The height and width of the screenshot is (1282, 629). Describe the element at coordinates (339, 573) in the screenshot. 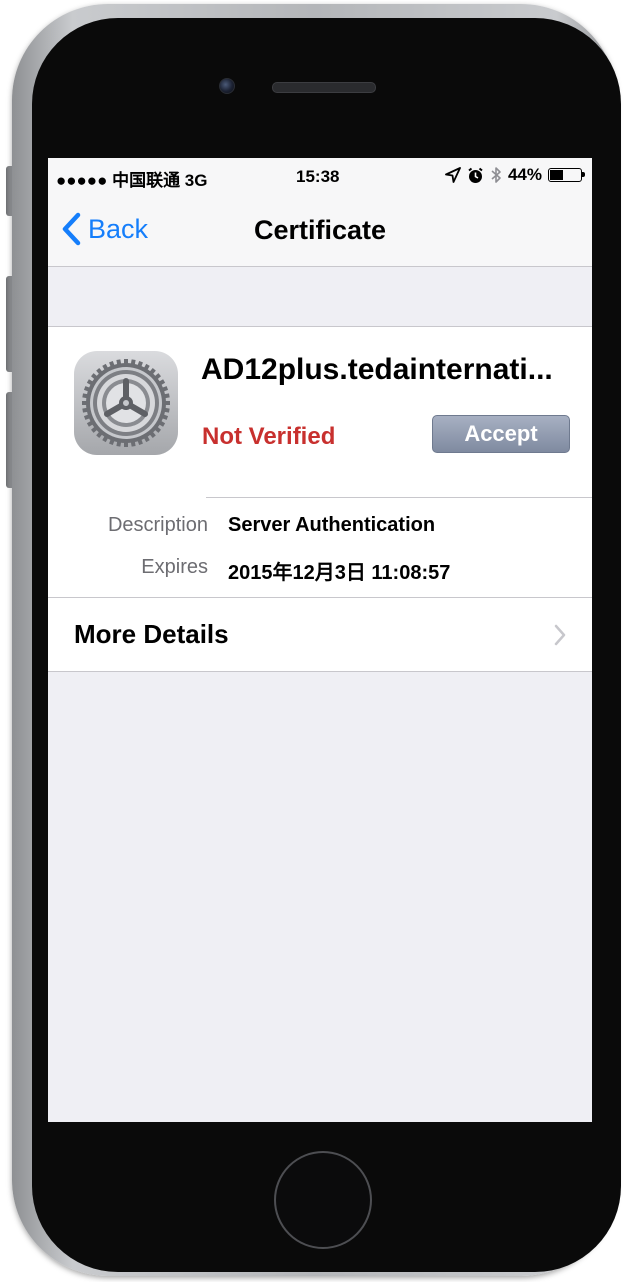

I see `expires-value: 2015年12月3日 11:08:57` at that location.